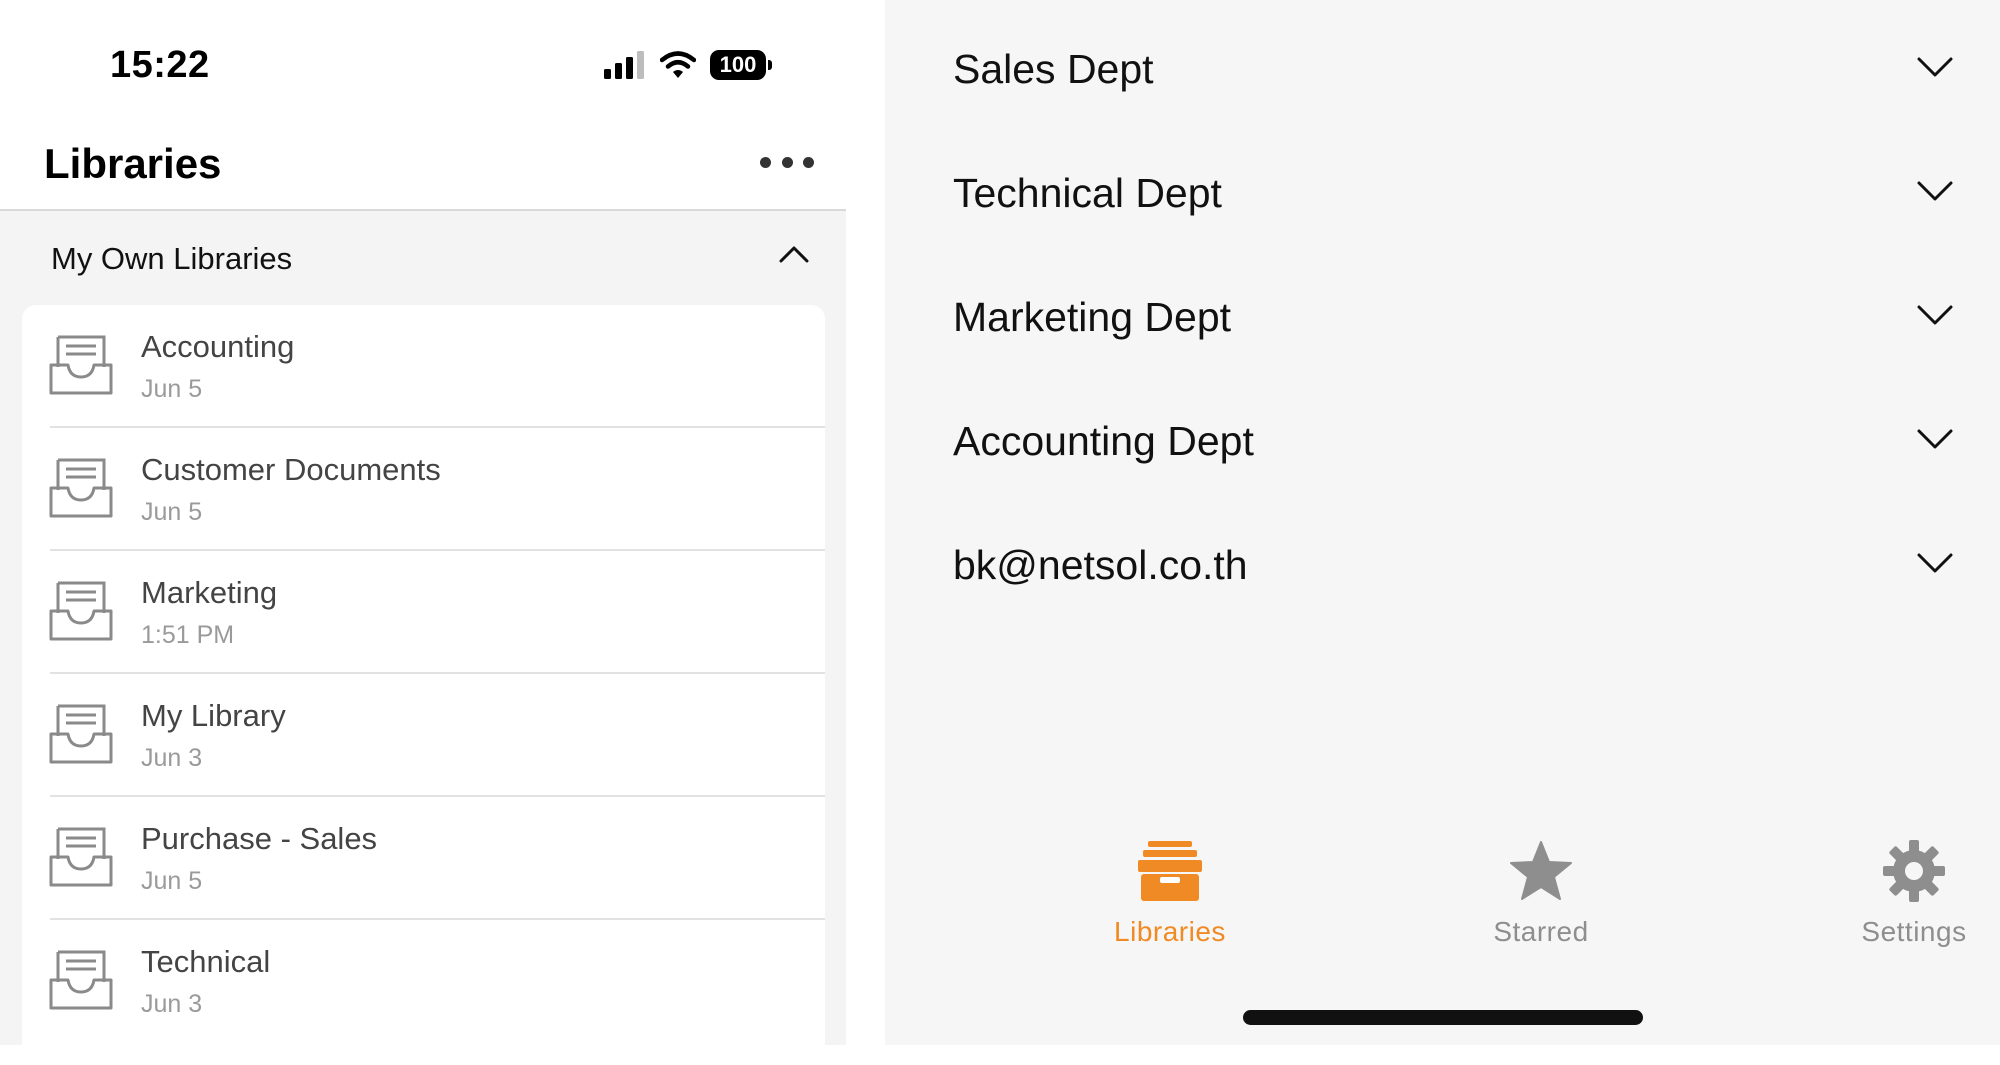  I want to click on tab-settings: Settings, so click(1907, 890).